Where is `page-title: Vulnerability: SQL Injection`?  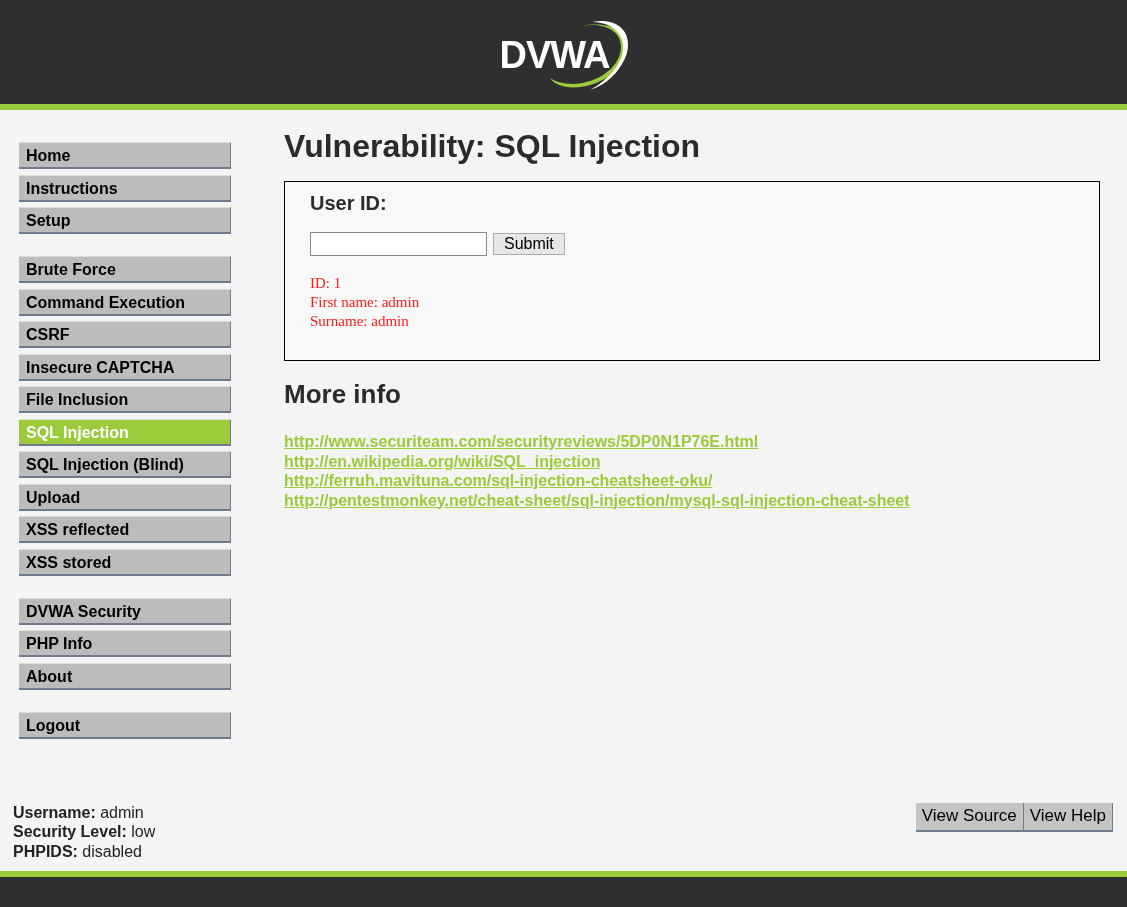
page-title: Vulnerability: SQL Injection is located at coordinates (493, 146).